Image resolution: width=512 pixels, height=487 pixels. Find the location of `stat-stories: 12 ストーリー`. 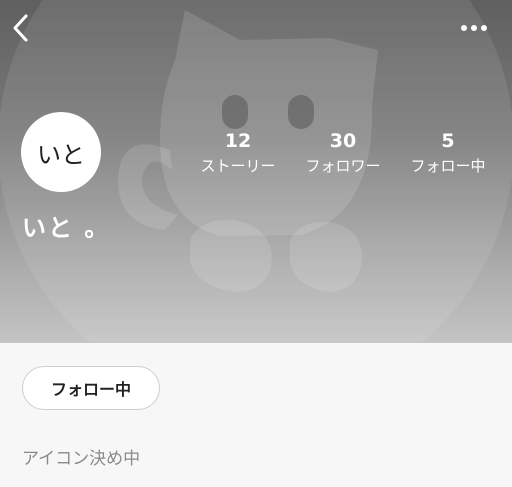

stat-stories: 12 ストーリー is located at coordinates (238, 152).